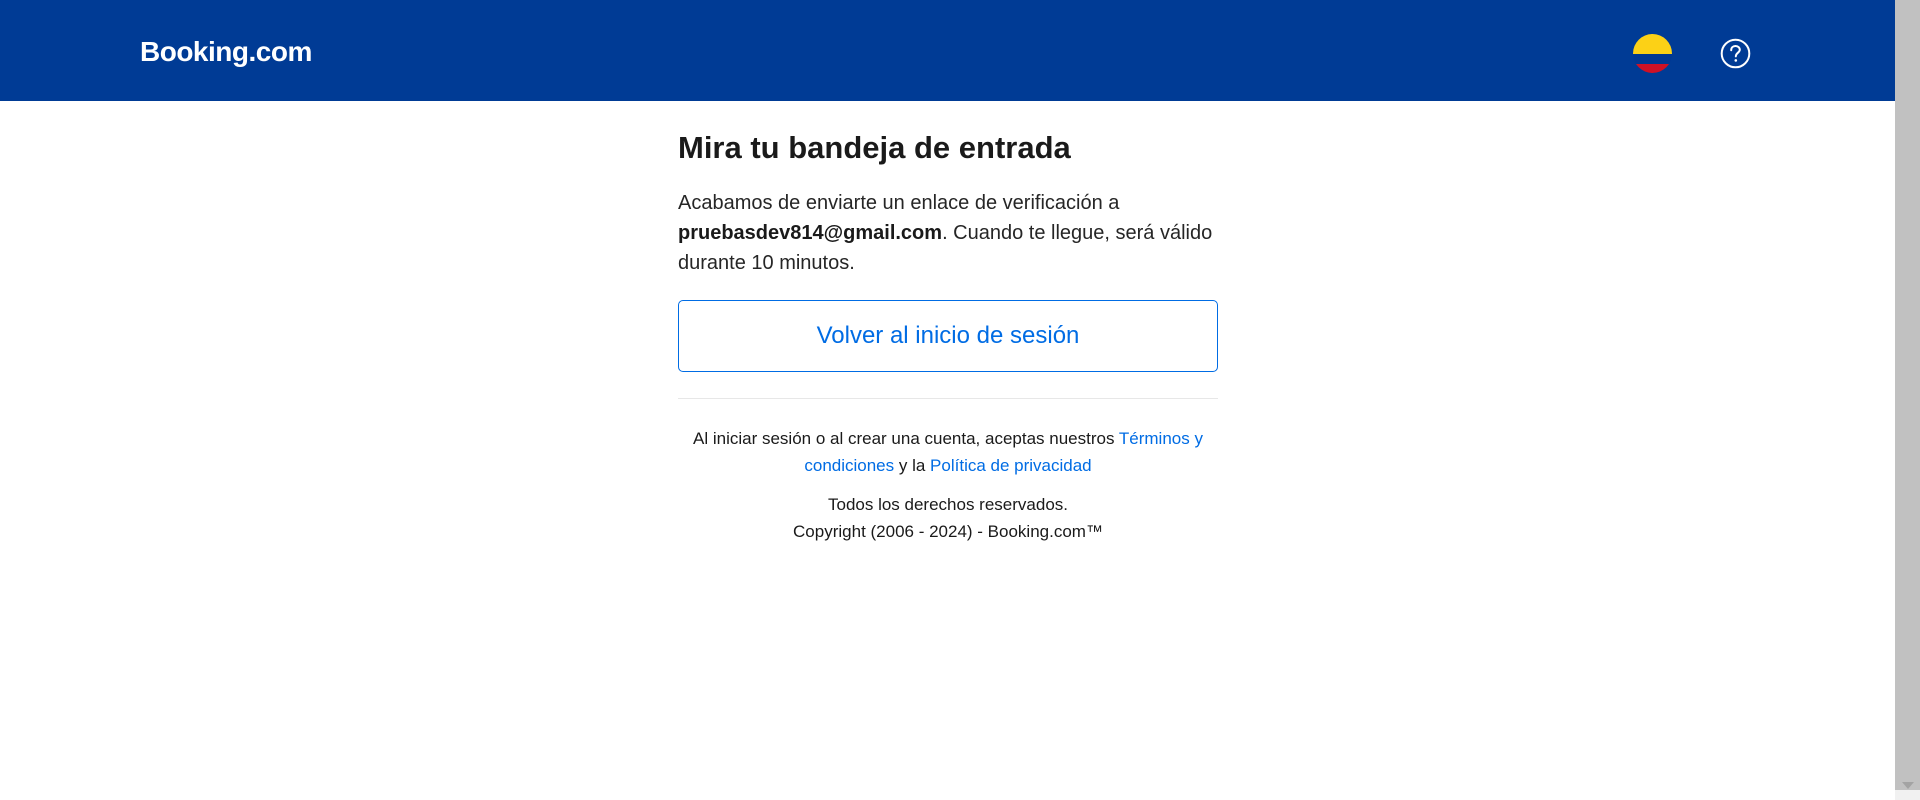  I want to click on scrollbar-thumb, so click(1907, 395).